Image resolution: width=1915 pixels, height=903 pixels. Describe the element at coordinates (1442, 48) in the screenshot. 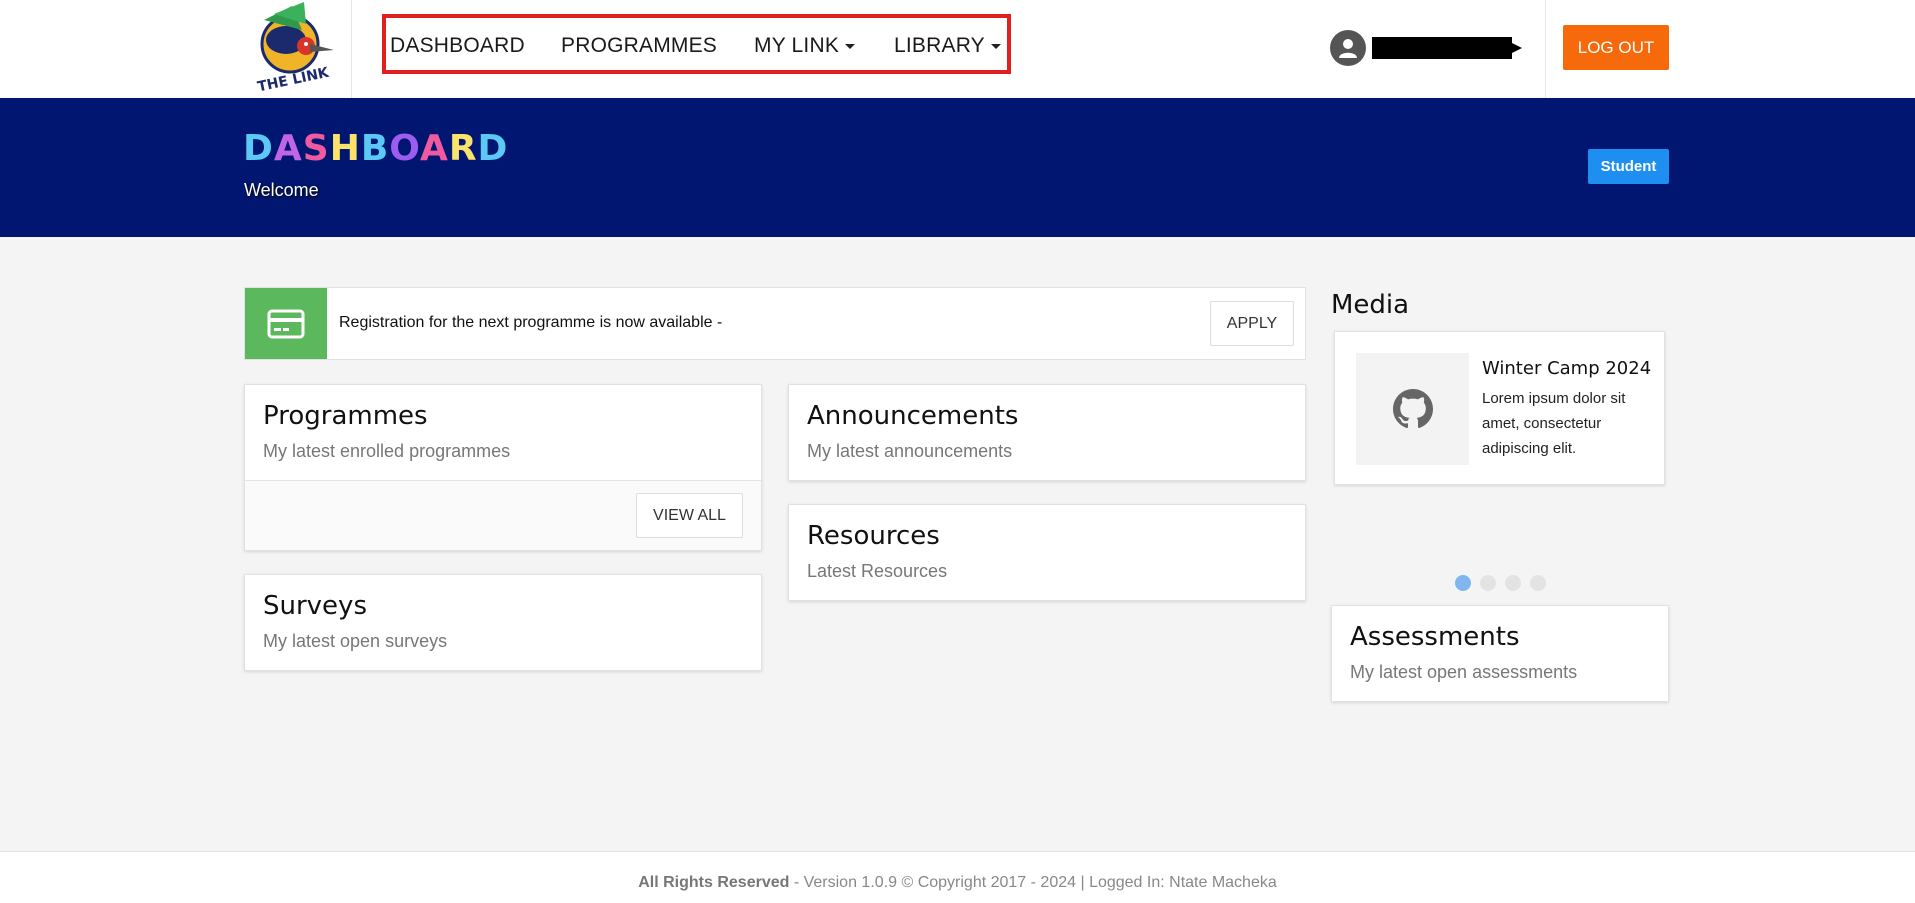

I see `user-name-redacted` at that location.